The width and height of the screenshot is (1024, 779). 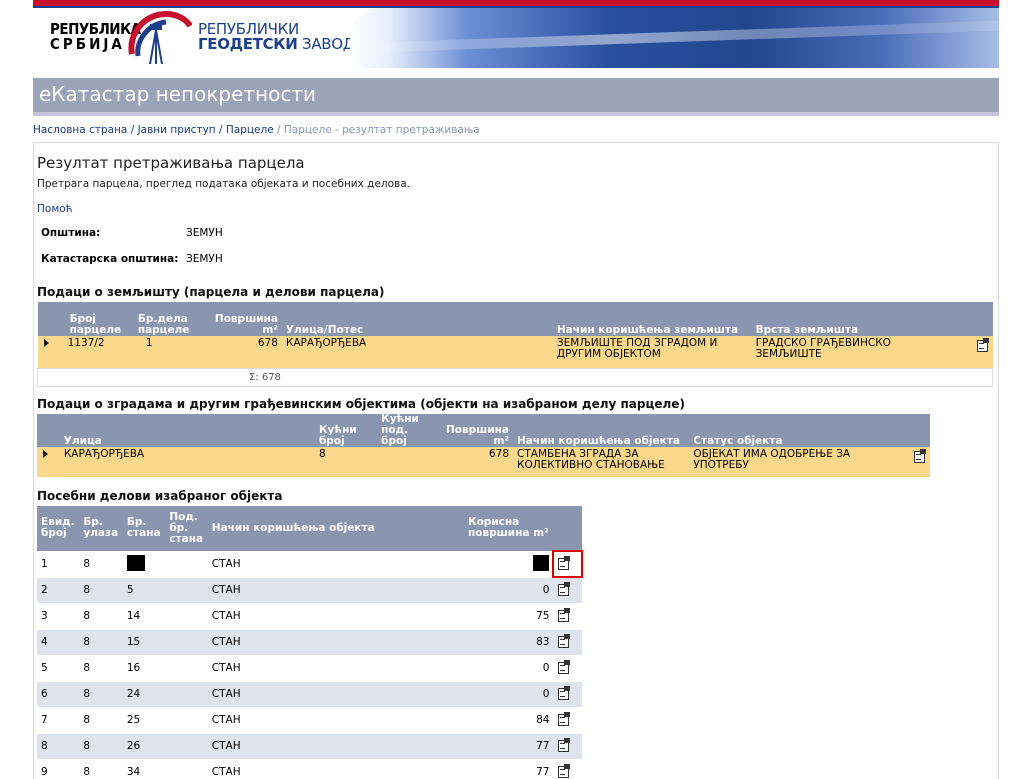 What do you see at coordinates (160, 496) in the screenshot?
I see `parts-section-title: Посебни делови изабраног објекта` at bounding box center [160, 496].